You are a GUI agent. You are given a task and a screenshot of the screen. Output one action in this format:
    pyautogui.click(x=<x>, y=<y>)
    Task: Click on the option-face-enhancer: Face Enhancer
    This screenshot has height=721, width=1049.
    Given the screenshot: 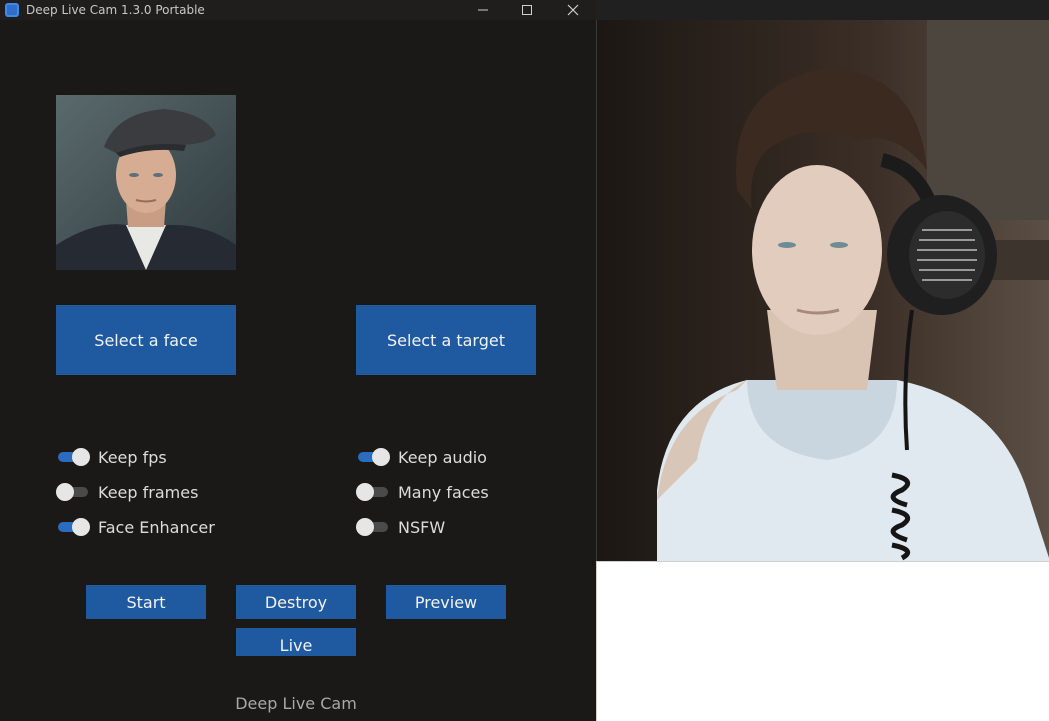 What is the action you would take?
    pyautogui.click(x=135, y=527)
    